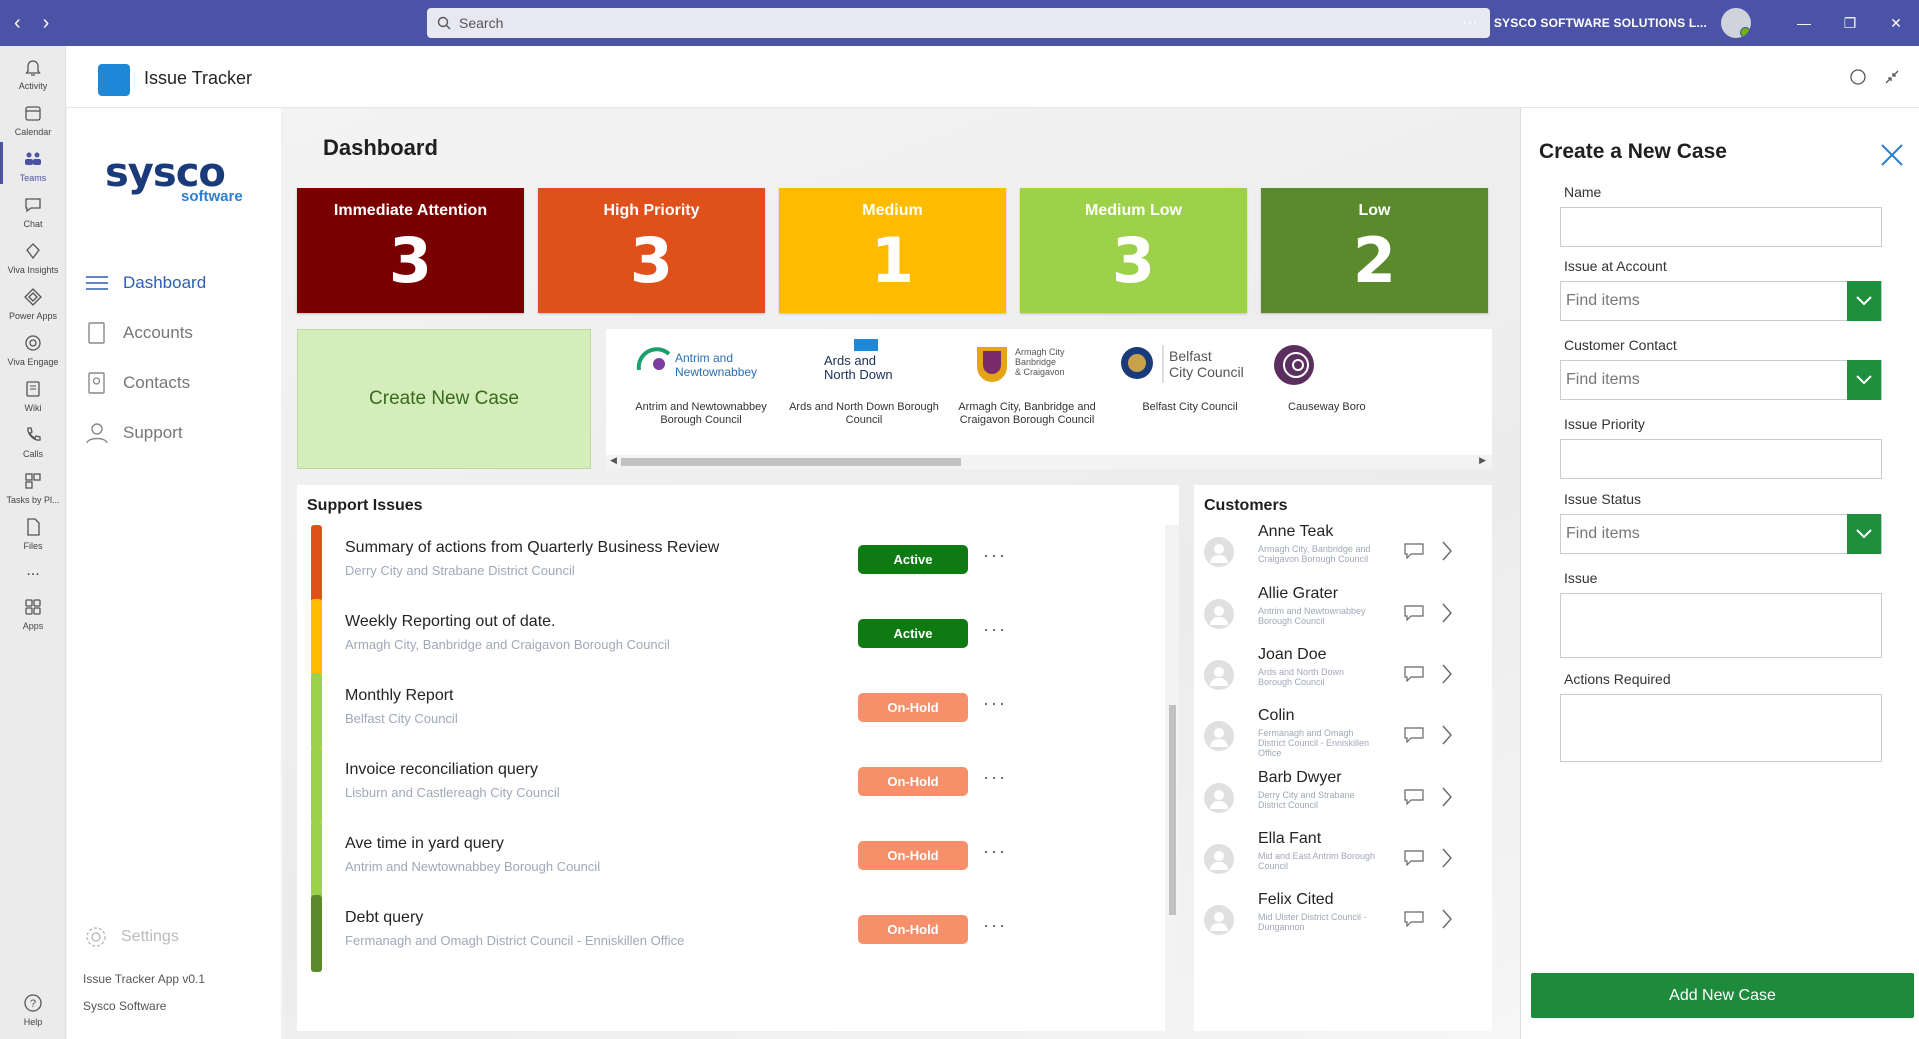  Describe the element at coordinates (410, 250) in the screenshot. I see `tile-immediate-attention: Immediate Attention 3` at that location.